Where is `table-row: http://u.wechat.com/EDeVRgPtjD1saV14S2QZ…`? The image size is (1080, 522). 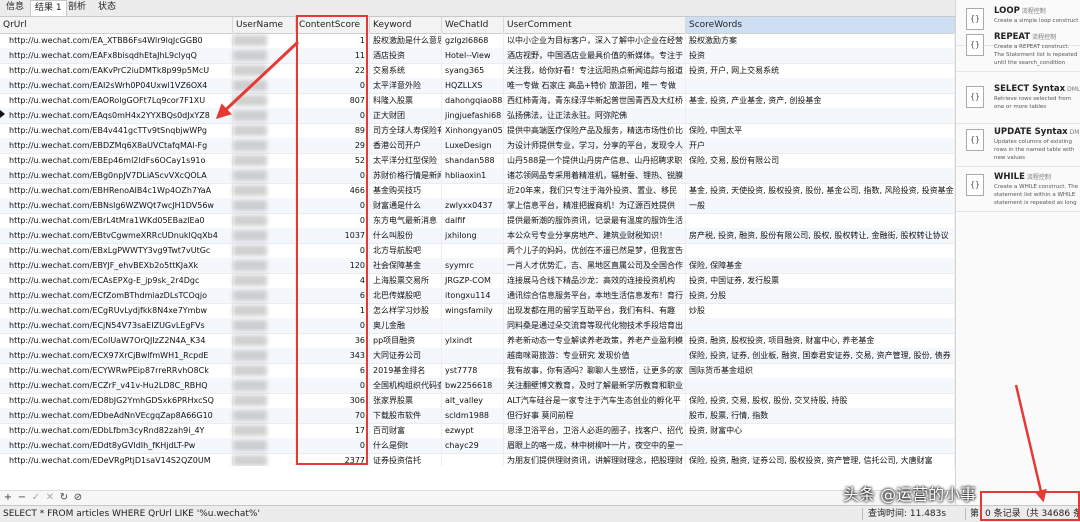
table-row: http://u.wechat.com/EDeVRgPtjD1saV14S2QZ… is located at coordinates (477, 459).